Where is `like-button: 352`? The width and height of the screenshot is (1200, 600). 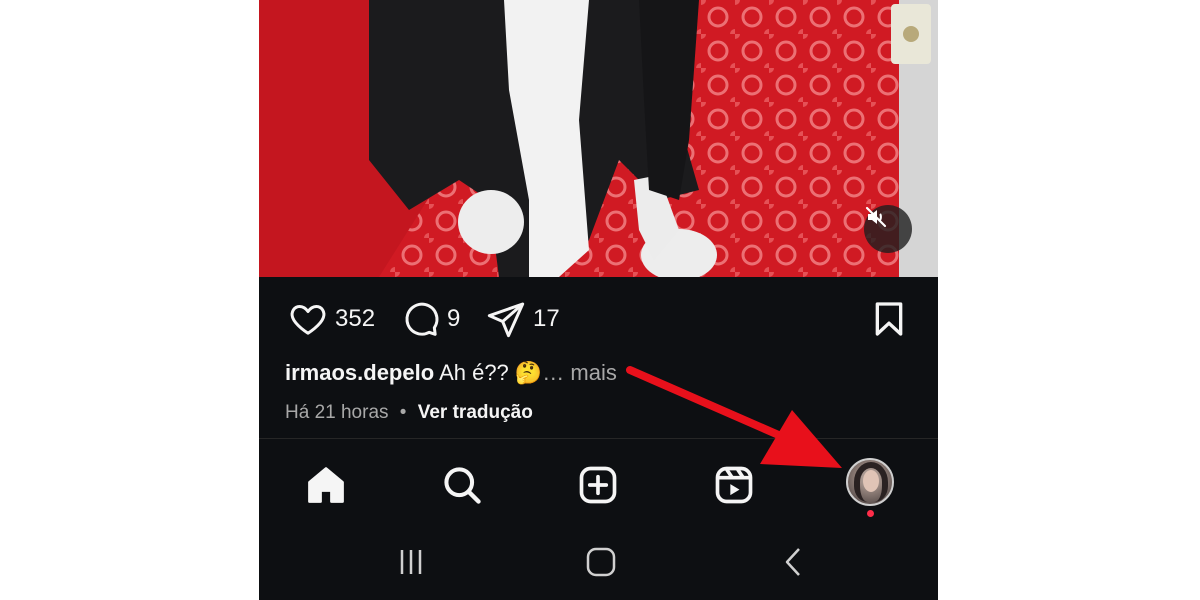
like-button: 352 is located at coordinates (331, 319).